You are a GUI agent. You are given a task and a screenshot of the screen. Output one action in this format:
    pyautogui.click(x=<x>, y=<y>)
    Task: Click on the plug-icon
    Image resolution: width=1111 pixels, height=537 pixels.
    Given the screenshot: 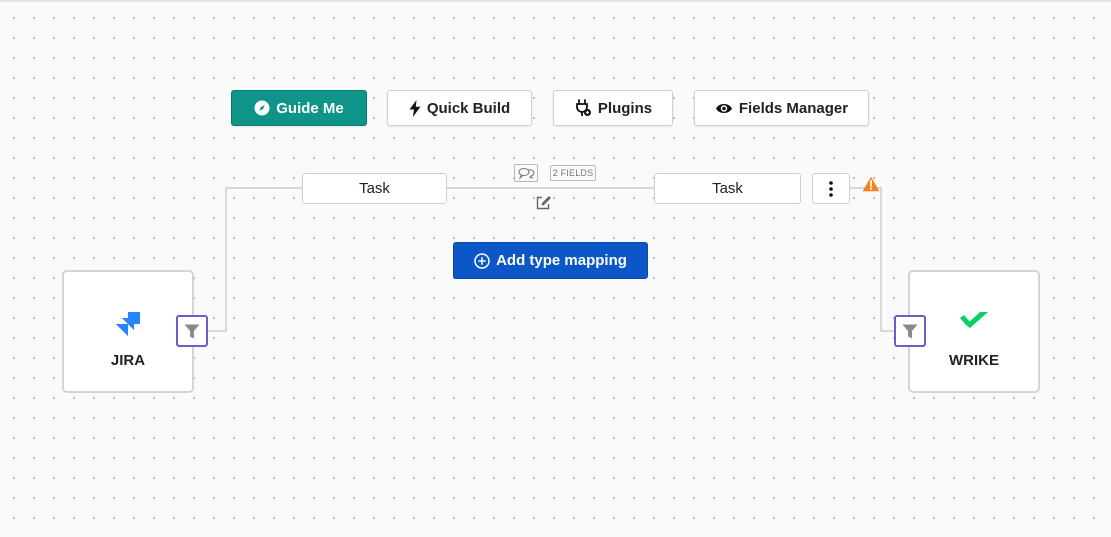 What is the action you would take?
    pyautogui.click(x=583, y=107)
    